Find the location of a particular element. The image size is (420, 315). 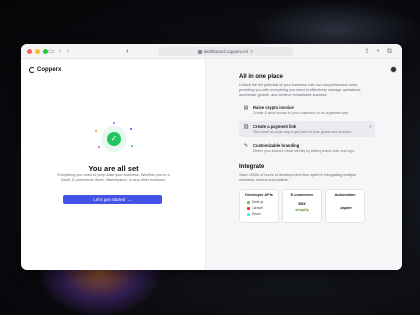

feature-title: Customizable branding is located at coordinates (276, 145).